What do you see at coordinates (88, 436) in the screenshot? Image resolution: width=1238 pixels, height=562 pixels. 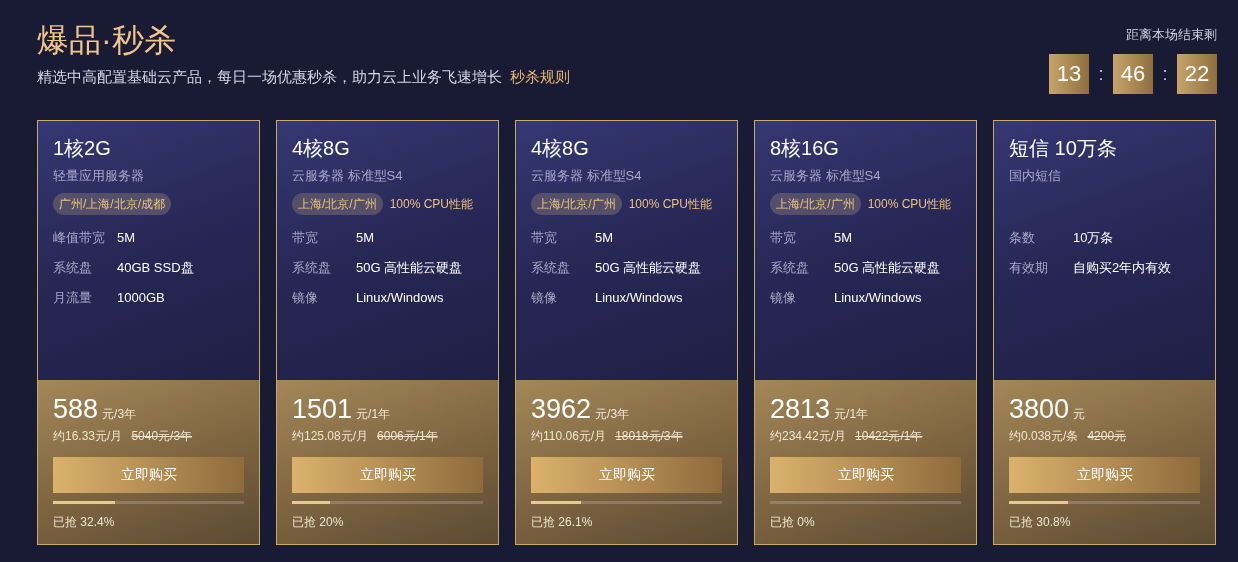 I see `monthly-price: 约16.33元/月` at bounding box center [88, 436].